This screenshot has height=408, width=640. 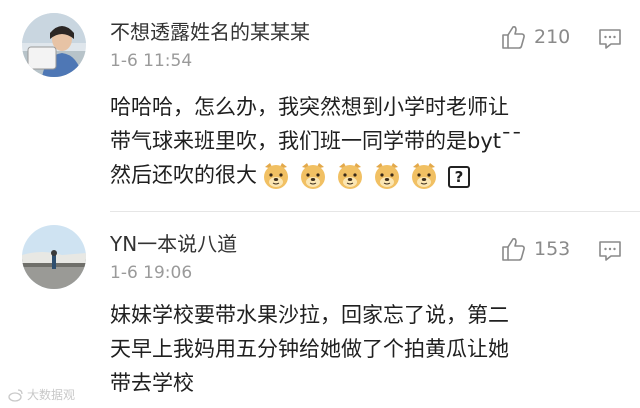 I want to click on comment-line: 带去学校, so click(x=152, y=383).